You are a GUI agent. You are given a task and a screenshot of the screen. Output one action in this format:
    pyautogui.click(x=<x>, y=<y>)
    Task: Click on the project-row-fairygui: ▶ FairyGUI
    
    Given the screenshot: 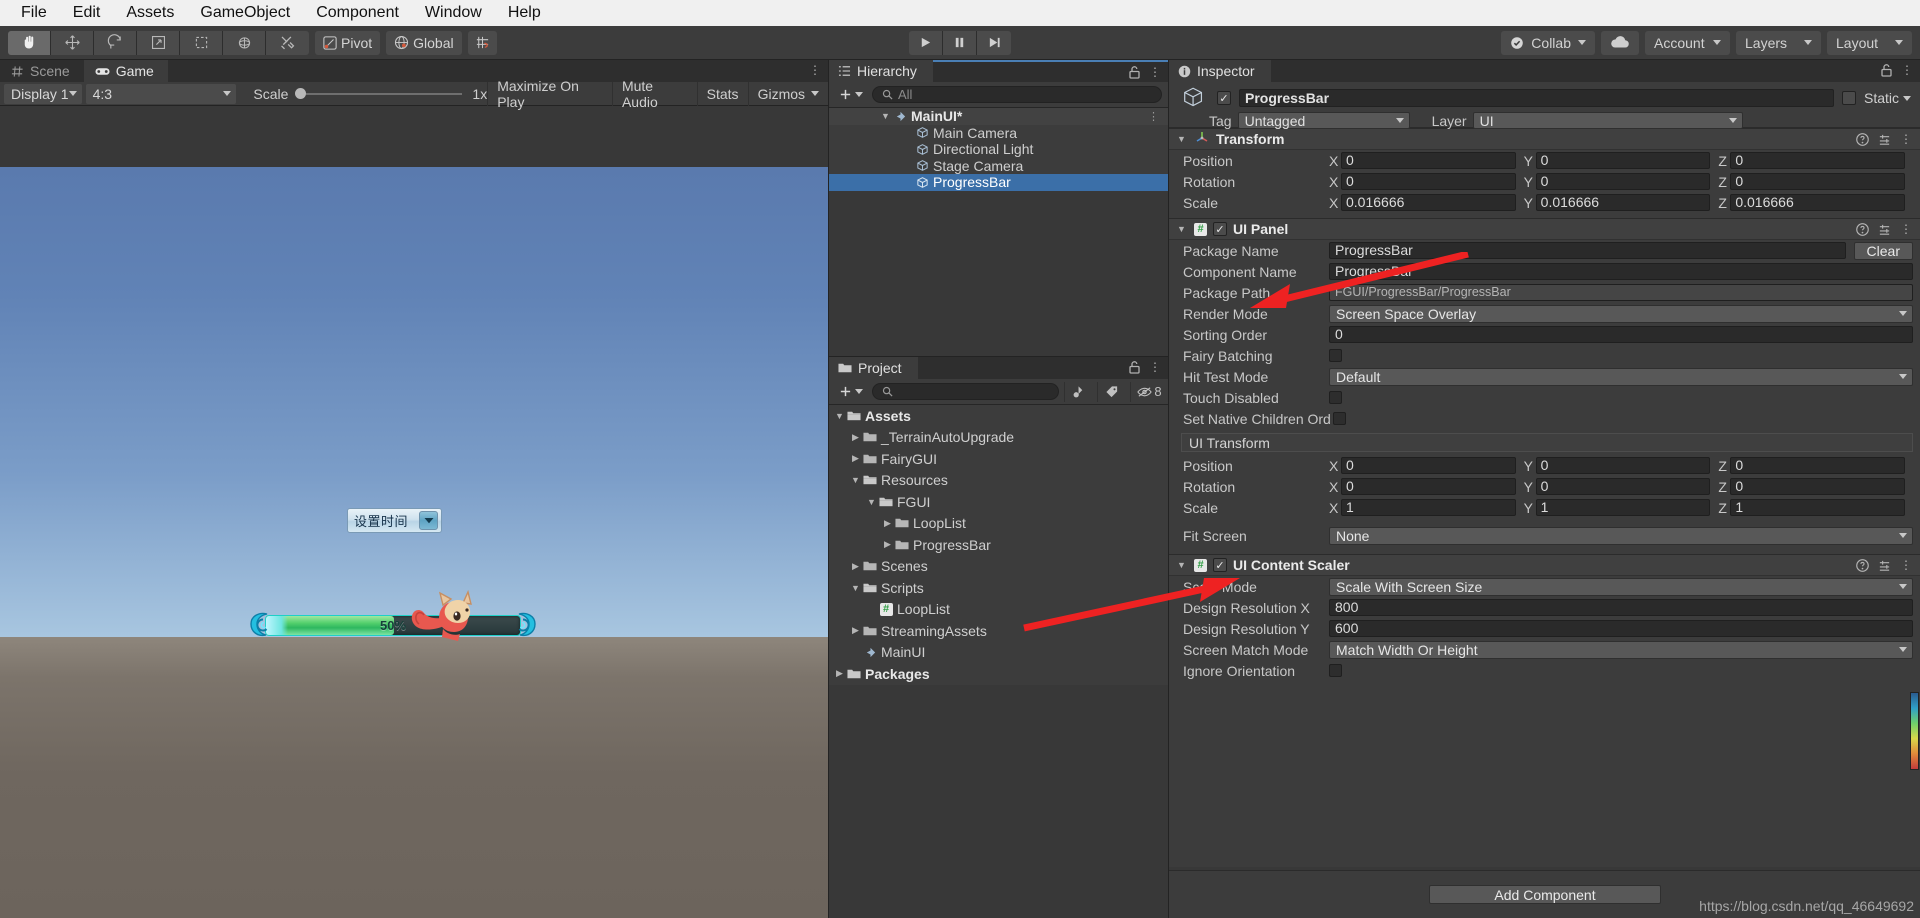 What is the action you would take?
    pyautogui.click(x=998, y=459)
    